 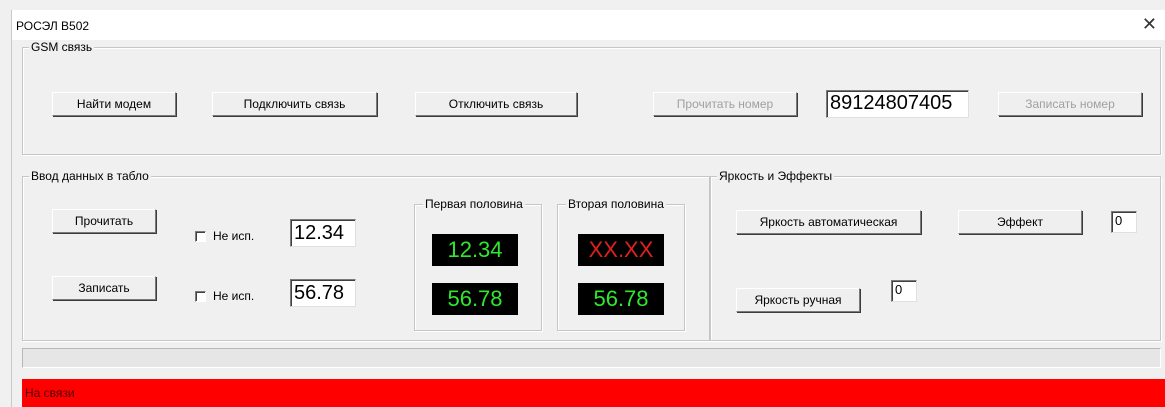 I want to click on manual-brightness-field: 0, so click(x=904, y=291).